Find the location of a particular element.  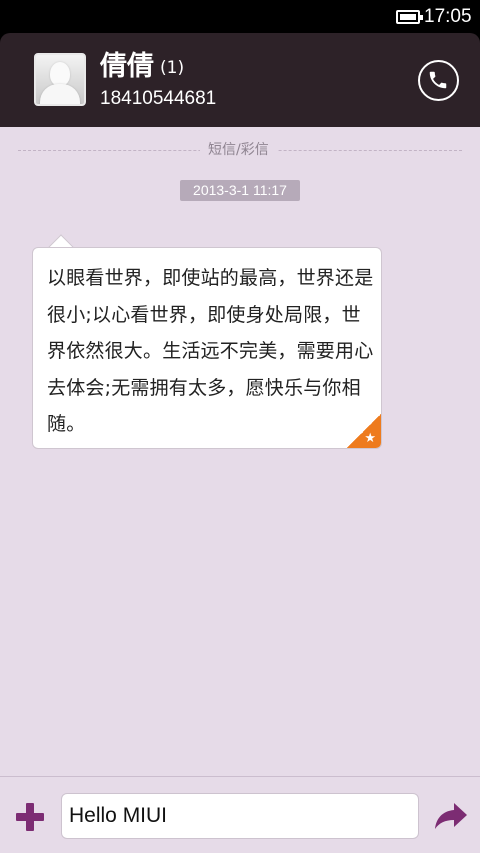

message-input is located at coordinates (240, 816).